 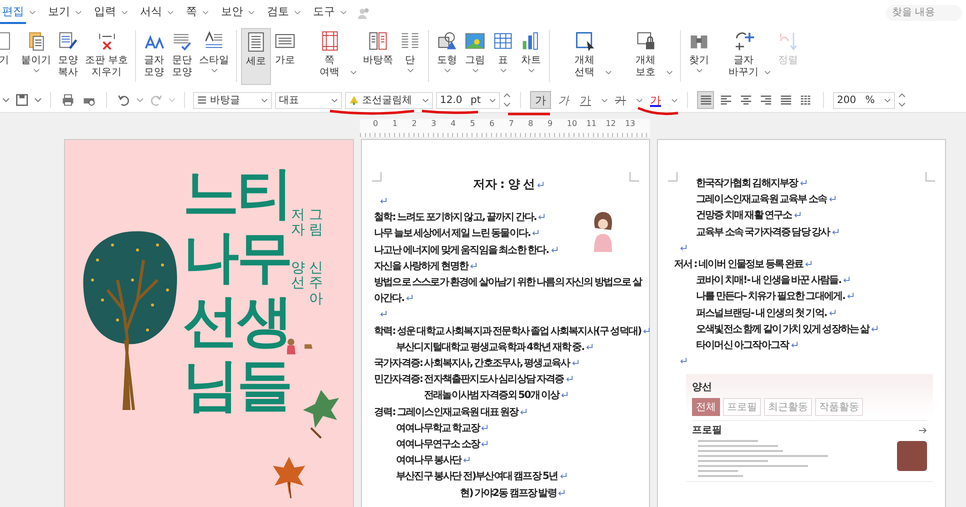 I want to click on size-value: 12.0, so click(x=451, y=100).